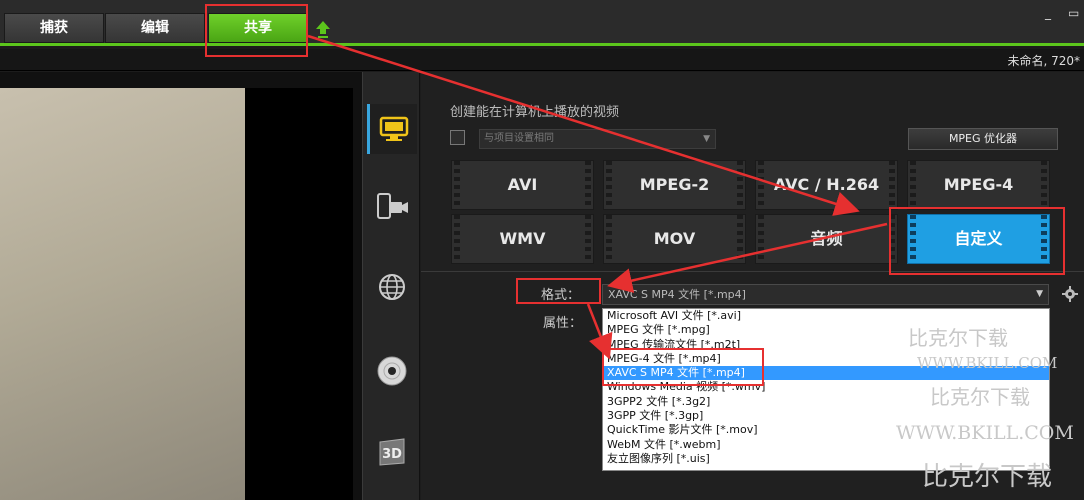 This screenshot has height=500, width=1084. I want to click on disc-icon, so click(392, 371).